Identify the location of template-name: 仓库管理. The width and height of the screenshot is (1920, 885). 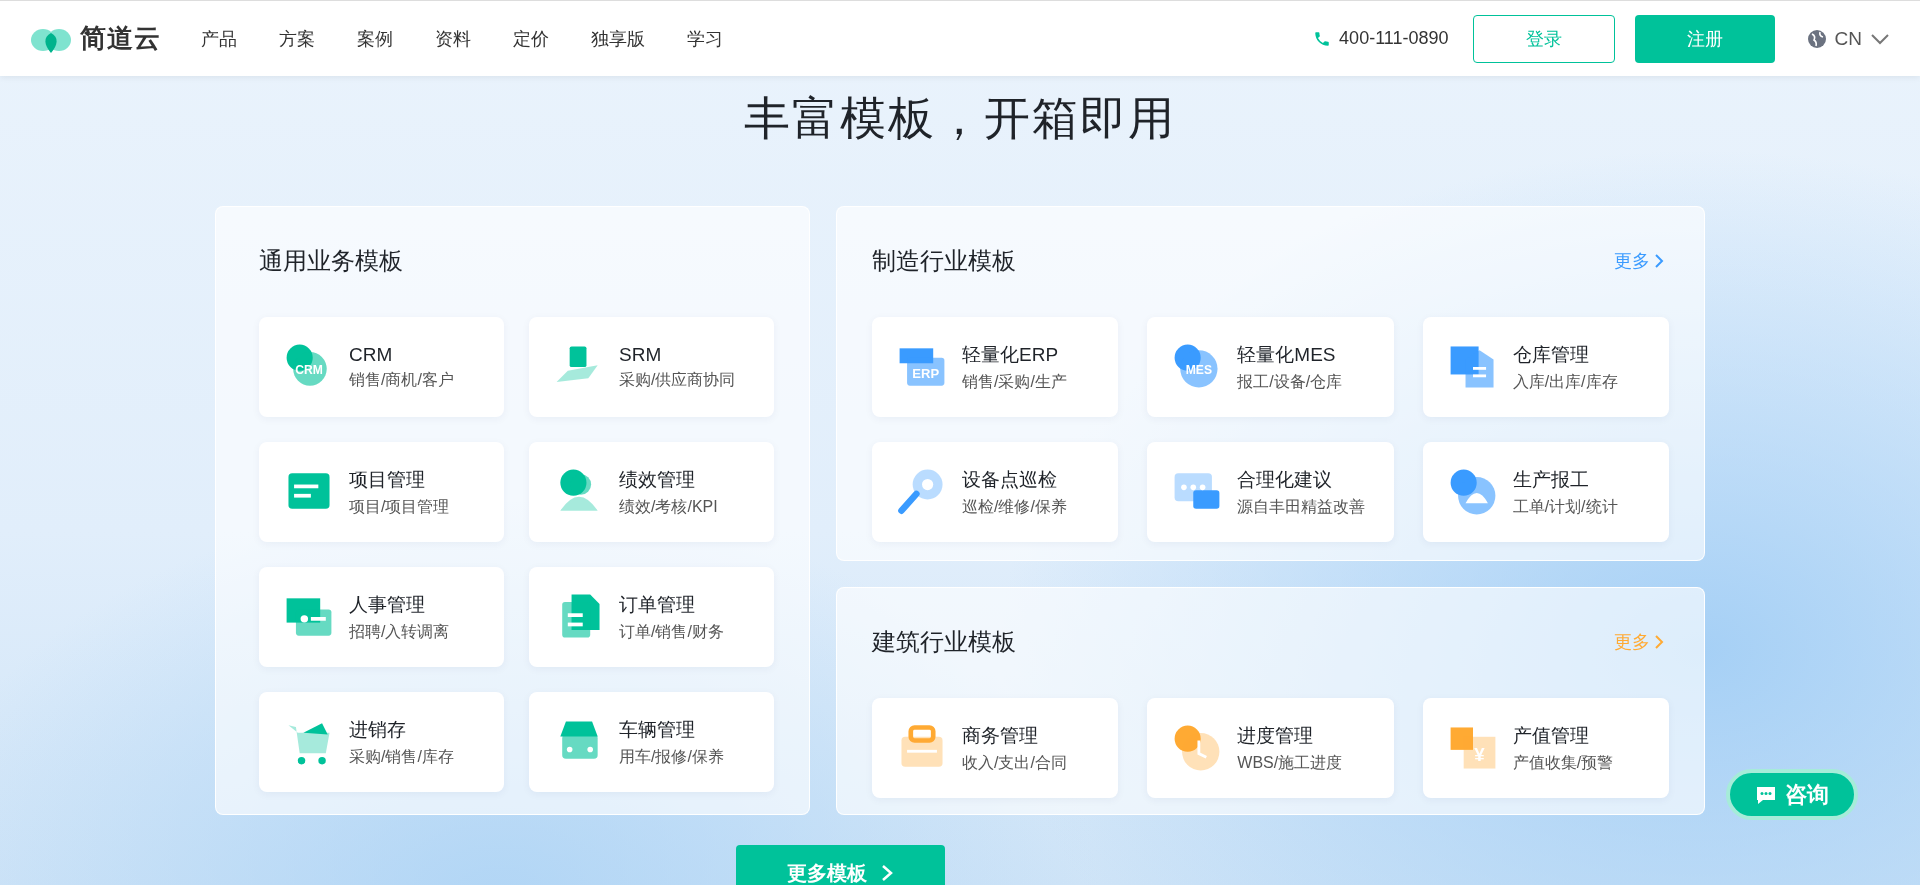
(1551, 354).